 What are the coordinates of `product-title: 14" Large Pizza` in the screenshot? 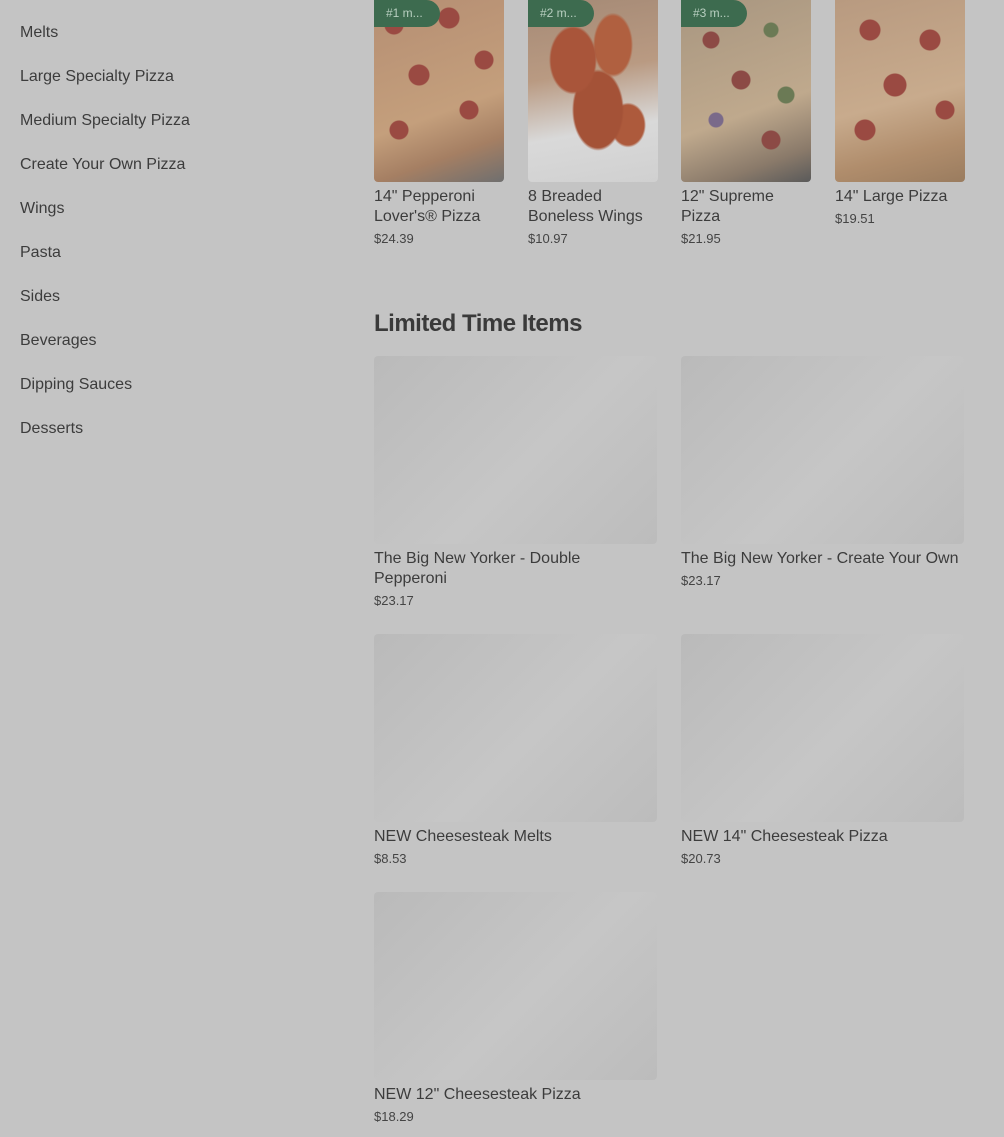 It's located at (900, 197).